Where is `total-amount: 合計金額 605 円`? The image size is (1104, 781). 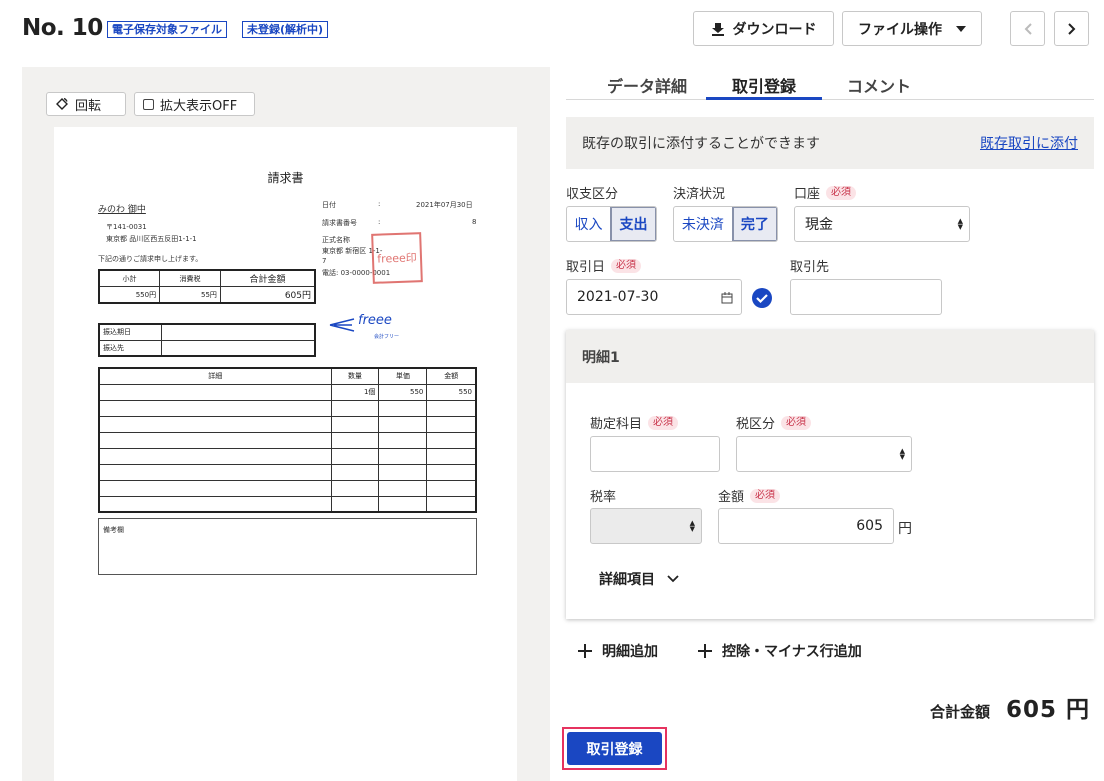
total-amount: 合計金額 605 円 is located at coordinates (1010, 707).